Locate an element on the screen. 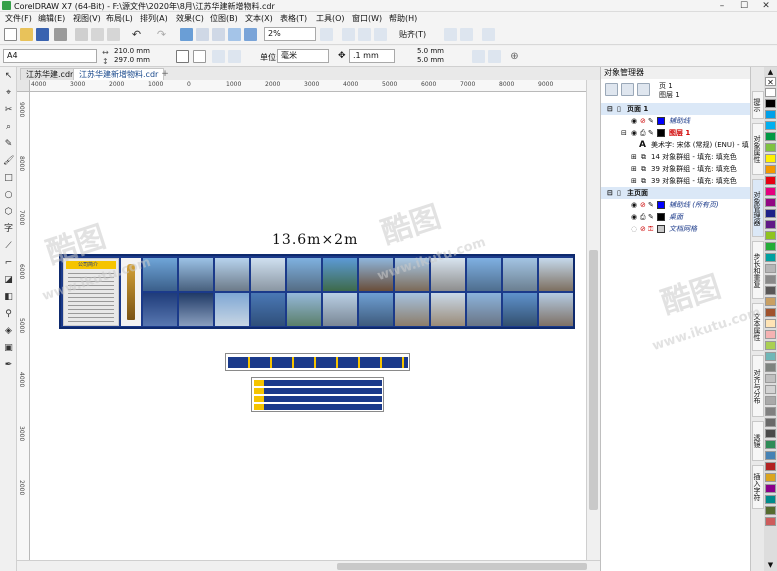 This screenshot has height=571, width=777. undo-icon: ↶ is located at coordinates (136, 34).